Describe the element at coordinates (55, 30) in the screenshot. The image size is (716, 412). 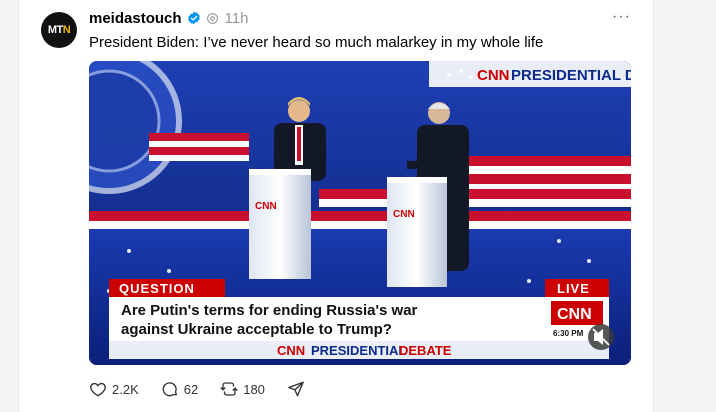
I see `avatar-text: MT` at that location.